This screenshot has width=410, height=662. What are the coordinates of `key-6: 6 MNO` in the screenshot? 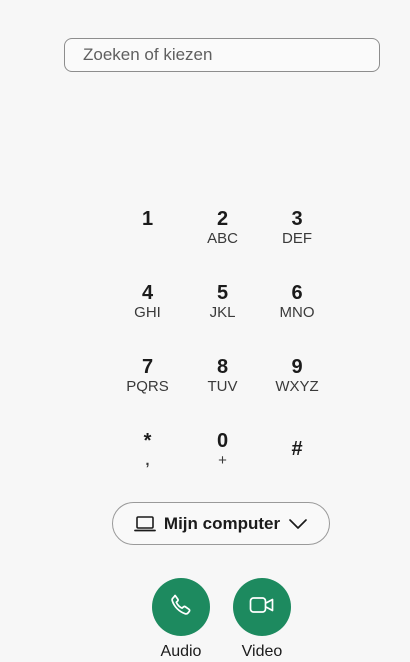 It's located at (297, 311).